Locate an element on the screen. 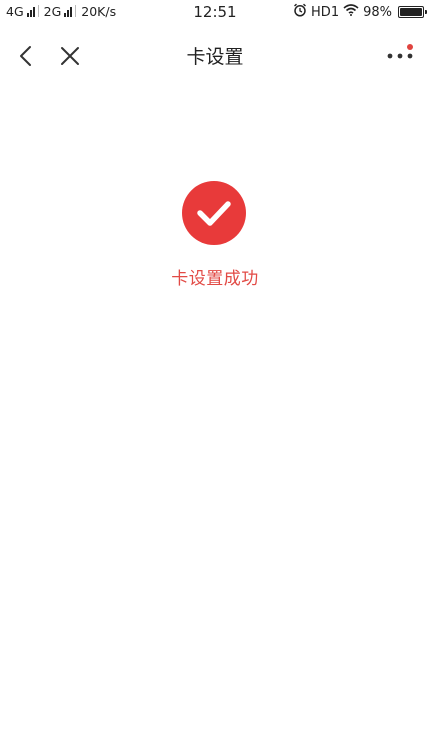 The image size is (430, 730). more-button is located at coordinates (400, 56).